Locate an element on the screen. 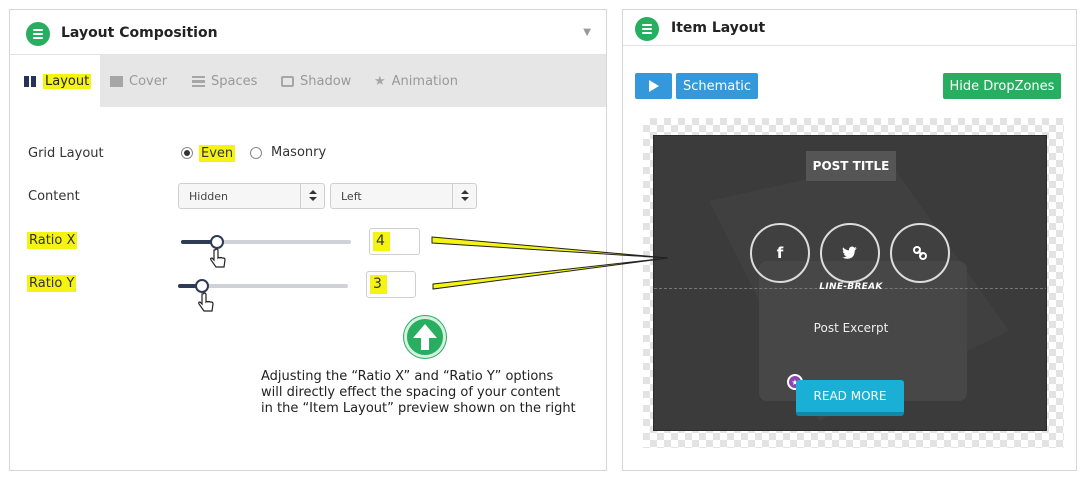 Image resolution: width=1089 pixels, height=481 pixels. hide-dropzones-button: Hide DropZones is located at coordinates (1002, 86).